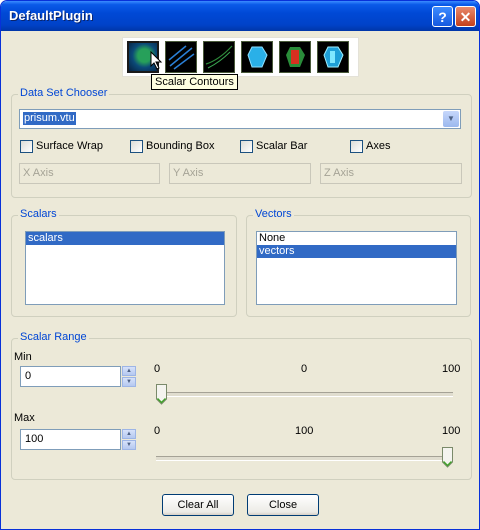 The height and width of the screenshot is (530, 480). I want to click on max-slider-tick-end: 100, so click(451, 431).